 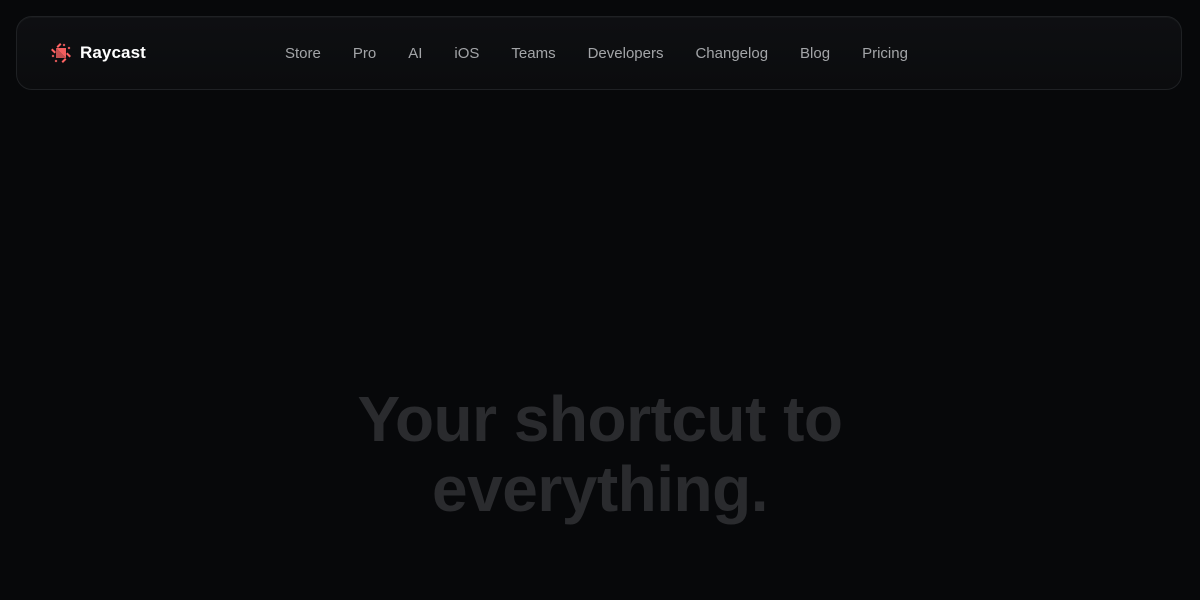 What do you see at coordinates (533, 53) in the screenshot?
I see `nav-item-teams: Teams` at bounding box center [533, 53].